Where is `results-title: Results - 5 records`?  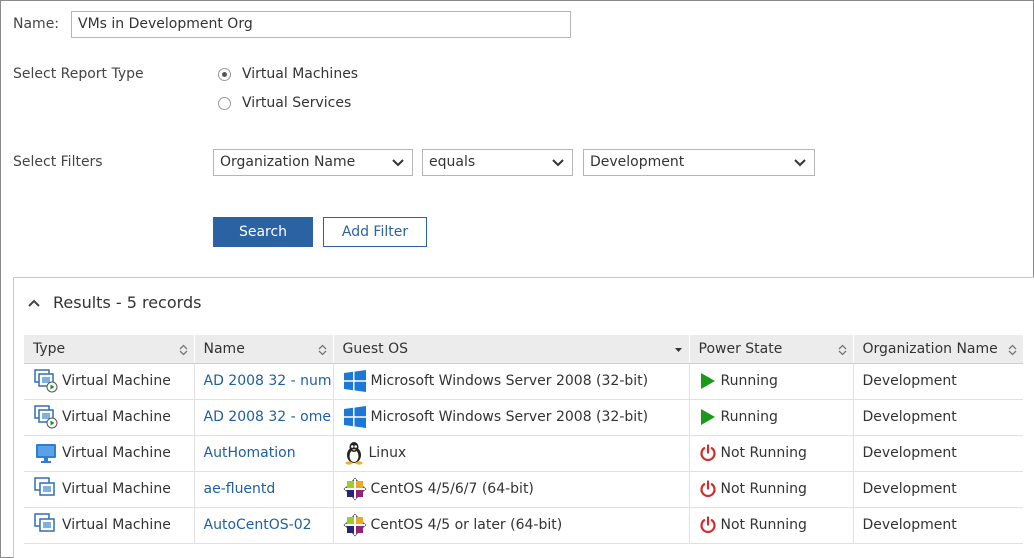 results-title: Results - 5 records is located at coordinates (127, 302).